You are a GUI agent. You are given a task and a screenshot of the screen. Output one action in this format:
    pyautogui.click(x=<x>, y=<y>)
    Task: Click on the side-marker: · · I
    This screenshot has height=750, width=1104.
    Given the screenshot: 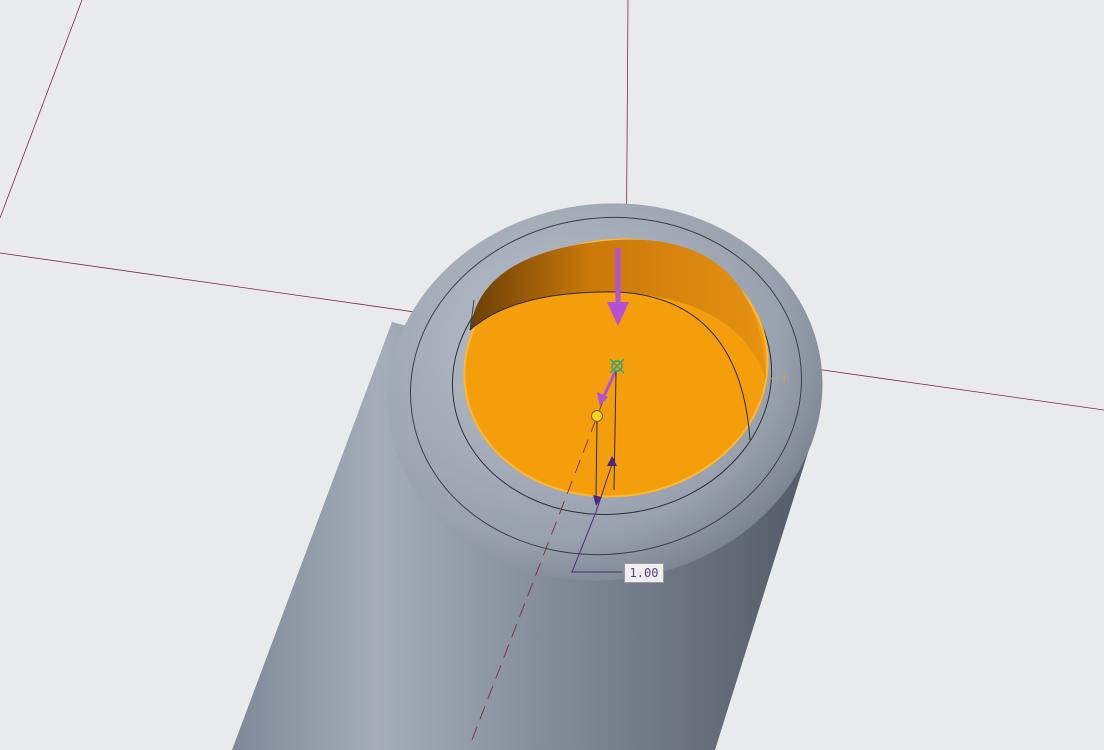 What is the action you would take?
    pyautogui.click(x=778, y=379)
    